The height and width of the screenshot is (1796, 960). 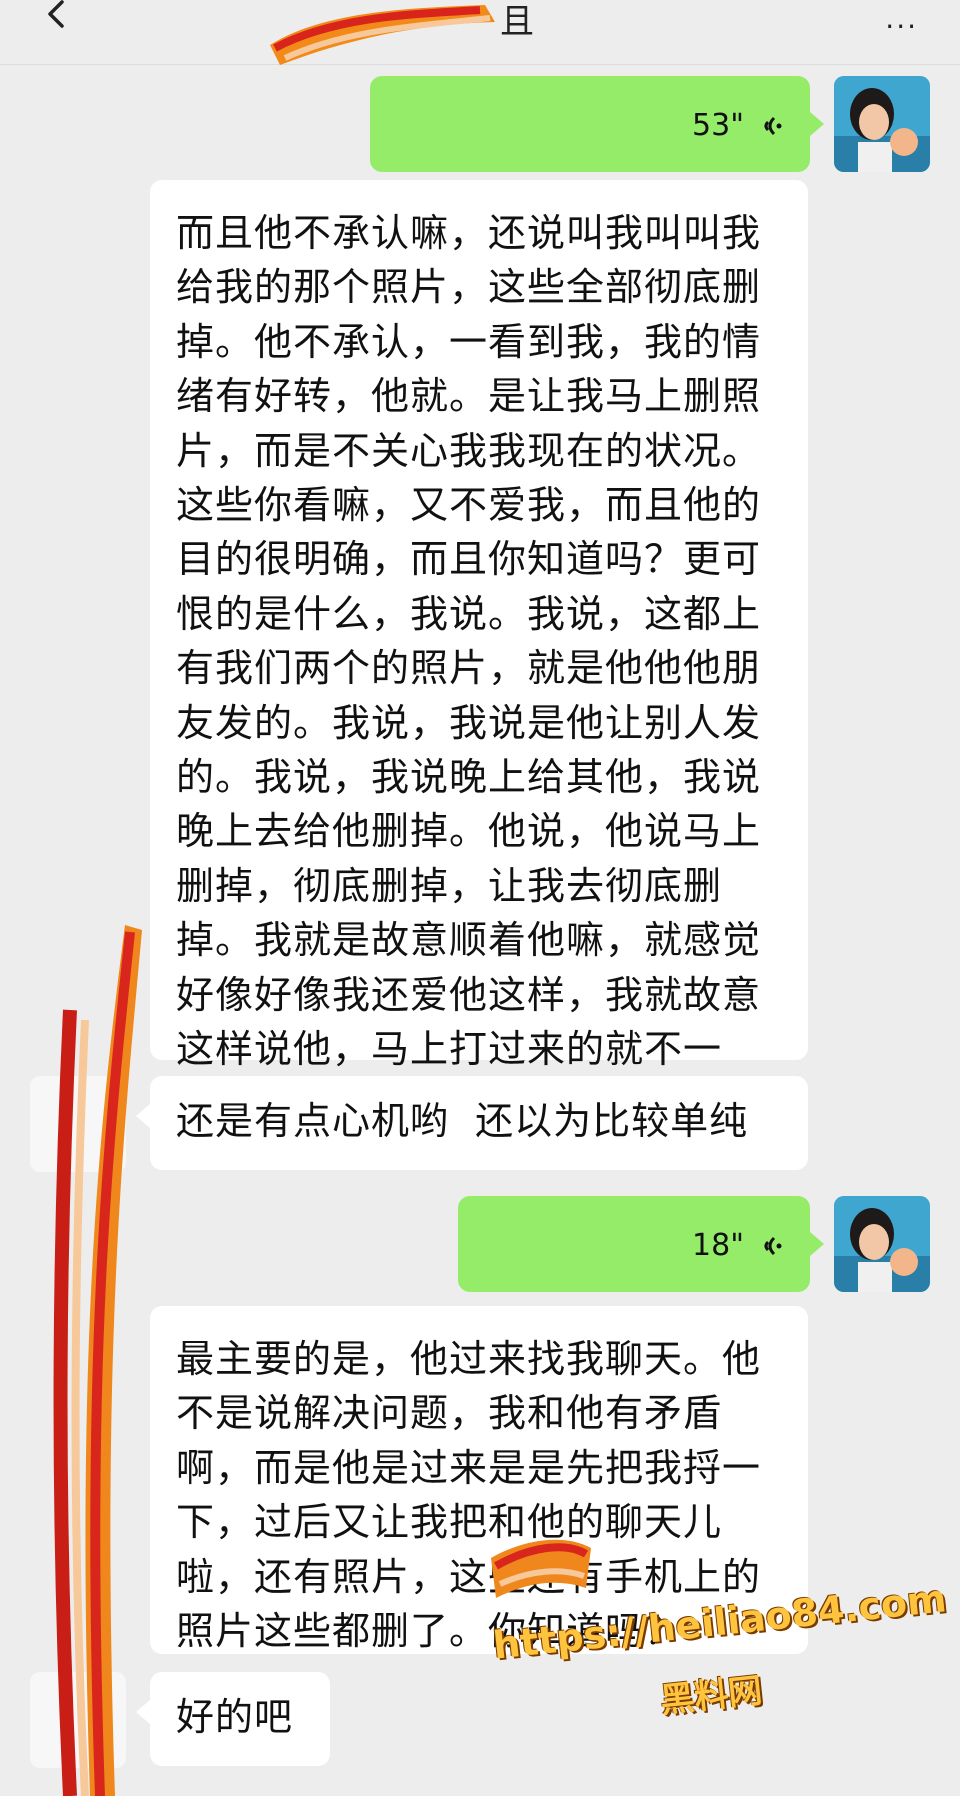 What do you see at coordinates (462, 1121) in the screenshot?
I see `message-text: 还是有点心机哟 还以为比较单纯` at bounding box center [462, 1121].